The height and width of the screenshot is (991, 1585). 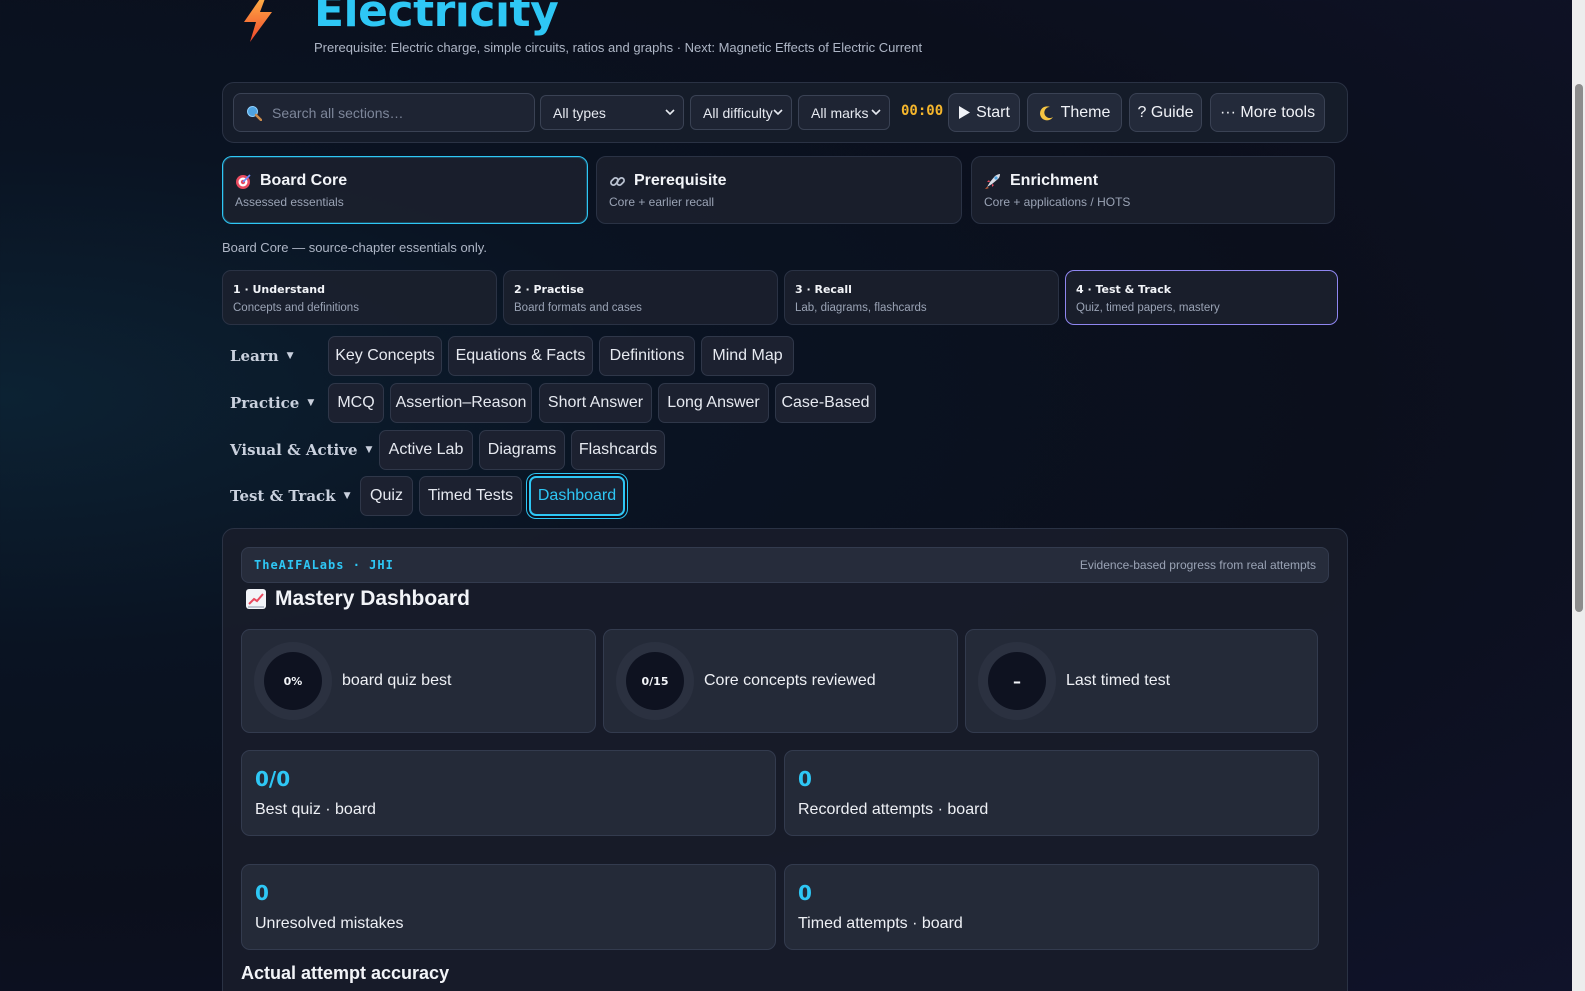 I want to click on progress-ring: –, so click(x=1017, y=681).